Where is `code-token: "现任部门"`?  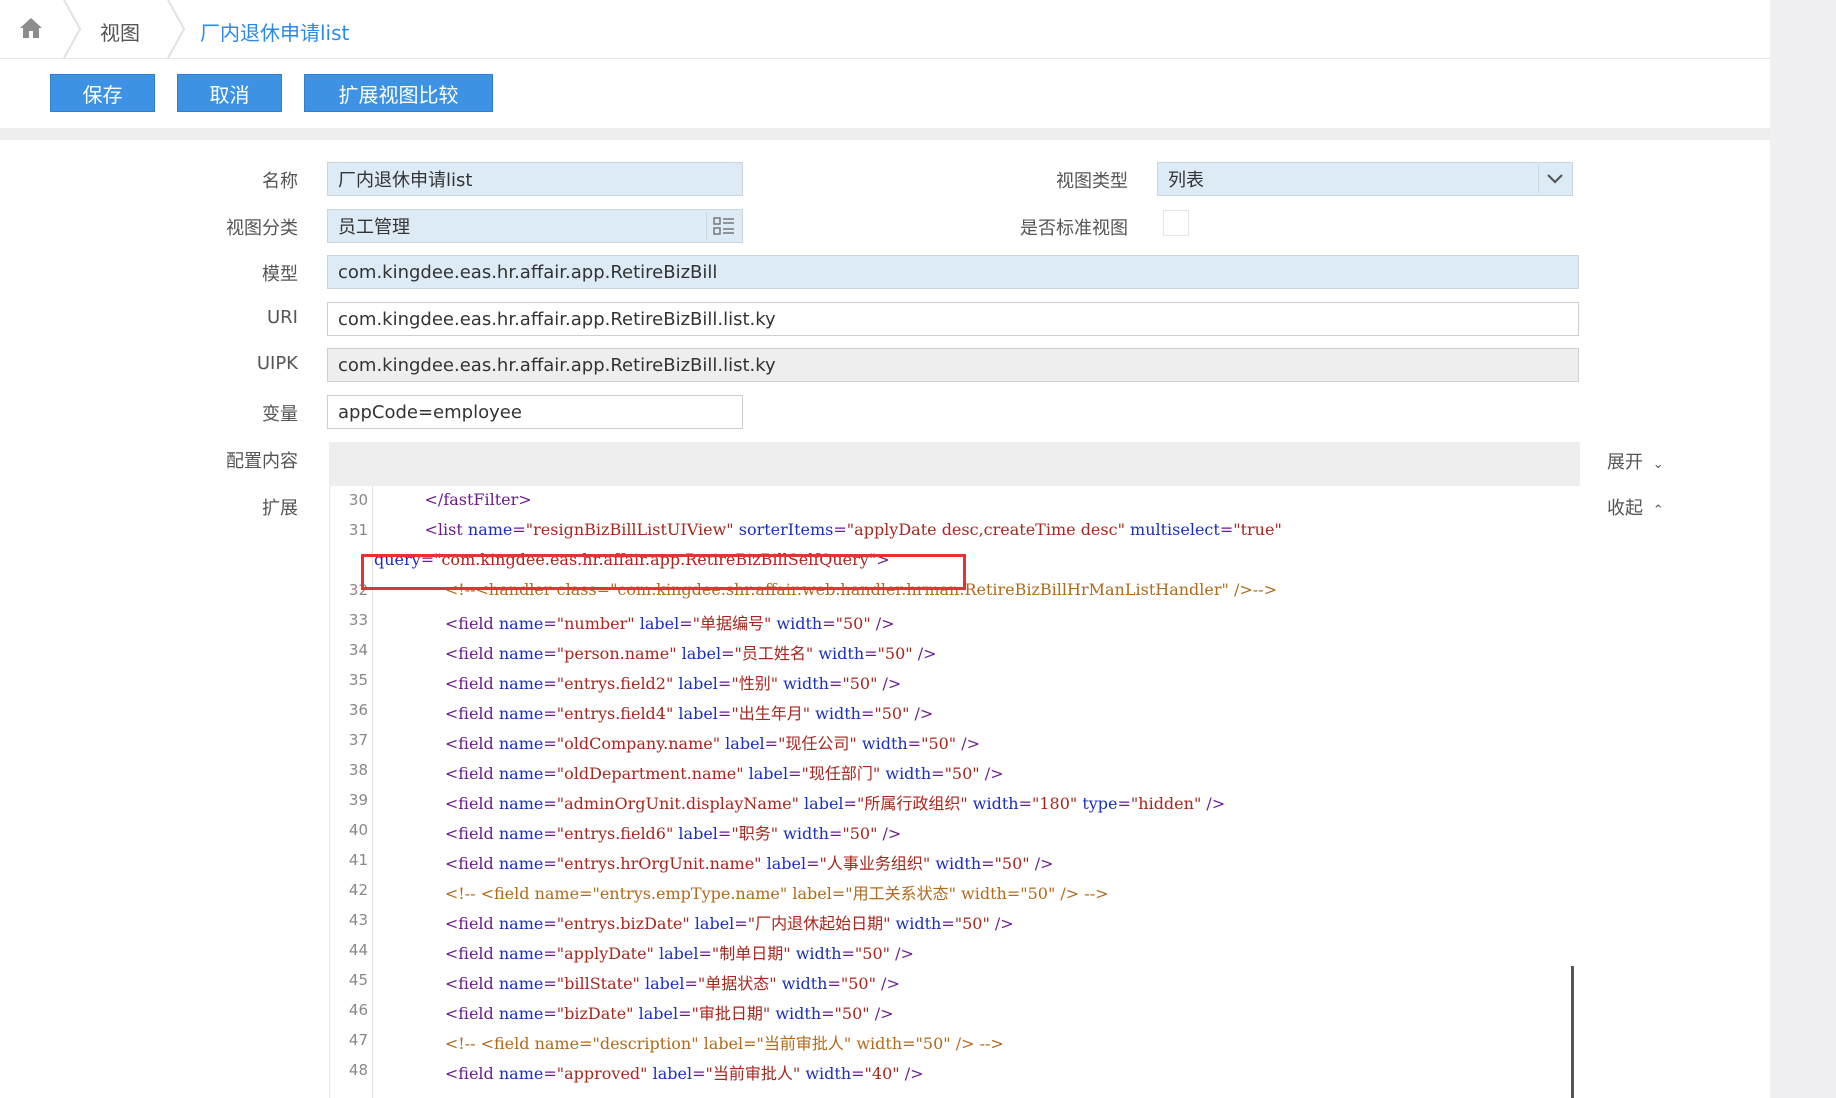
code-token: "现任部门" is located at coordinates (841, 773).